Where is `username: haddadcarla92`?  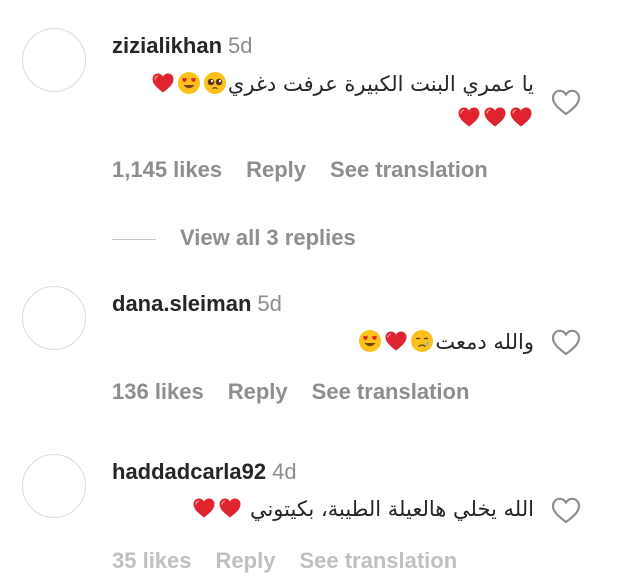 username: haddadcarla92 is located at coordinates (189, 471).